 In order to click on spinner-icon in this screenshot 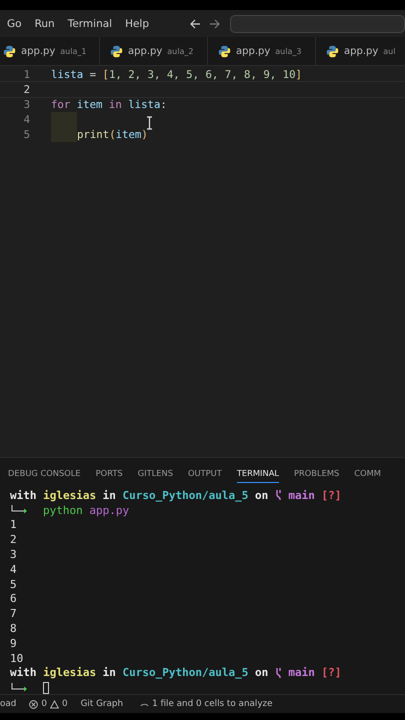, I will do `click(145, 704)`.